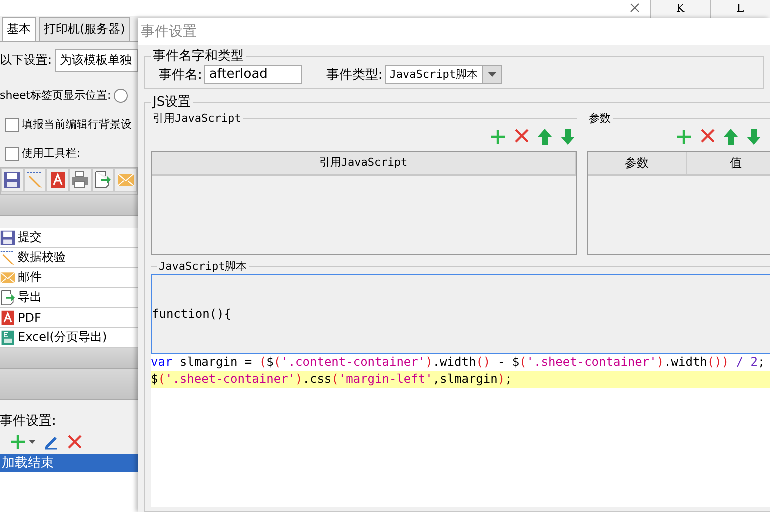 The width and height of the screenshot is (770, 512). What do you see at coordinates (23, 442) in the screenshot?
I see `add-dropdown-button` at bounding box center [23, 442].